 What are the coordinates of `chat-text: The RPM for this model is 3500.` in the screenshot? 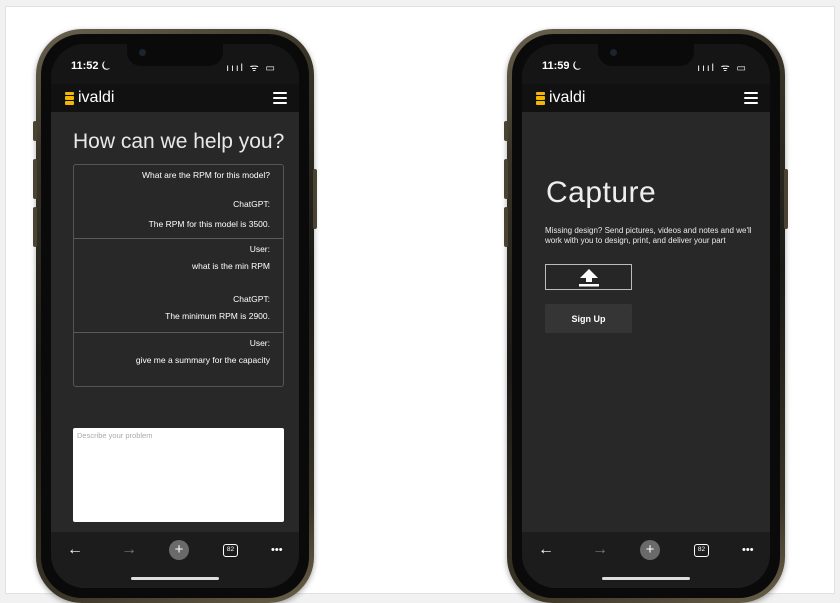 It's located at (209, 224).